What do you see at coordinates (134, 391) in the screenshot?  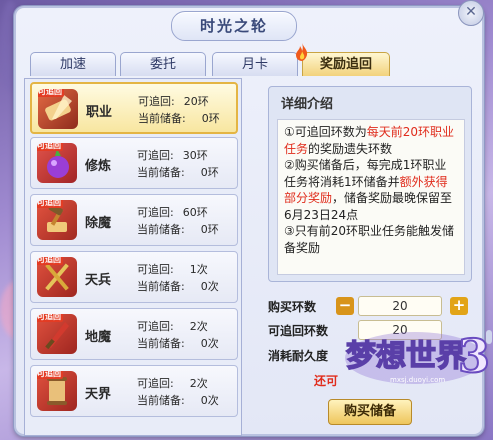 I see `list-item: 可追回 天界 可追回: 2次 当前储备: 0次` at bounding box center [134, 391].